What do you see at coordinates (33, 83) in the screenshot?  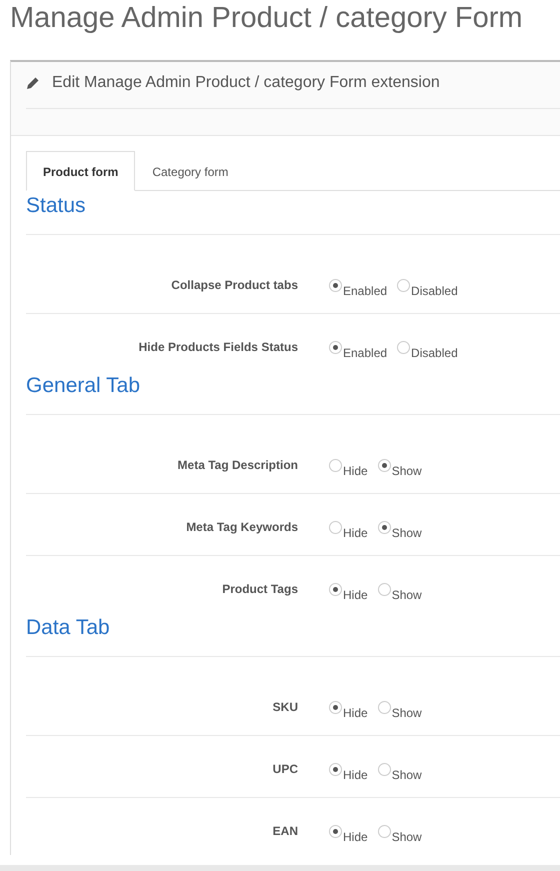 I see `pencil-icon` at bounding box center [33, 83].